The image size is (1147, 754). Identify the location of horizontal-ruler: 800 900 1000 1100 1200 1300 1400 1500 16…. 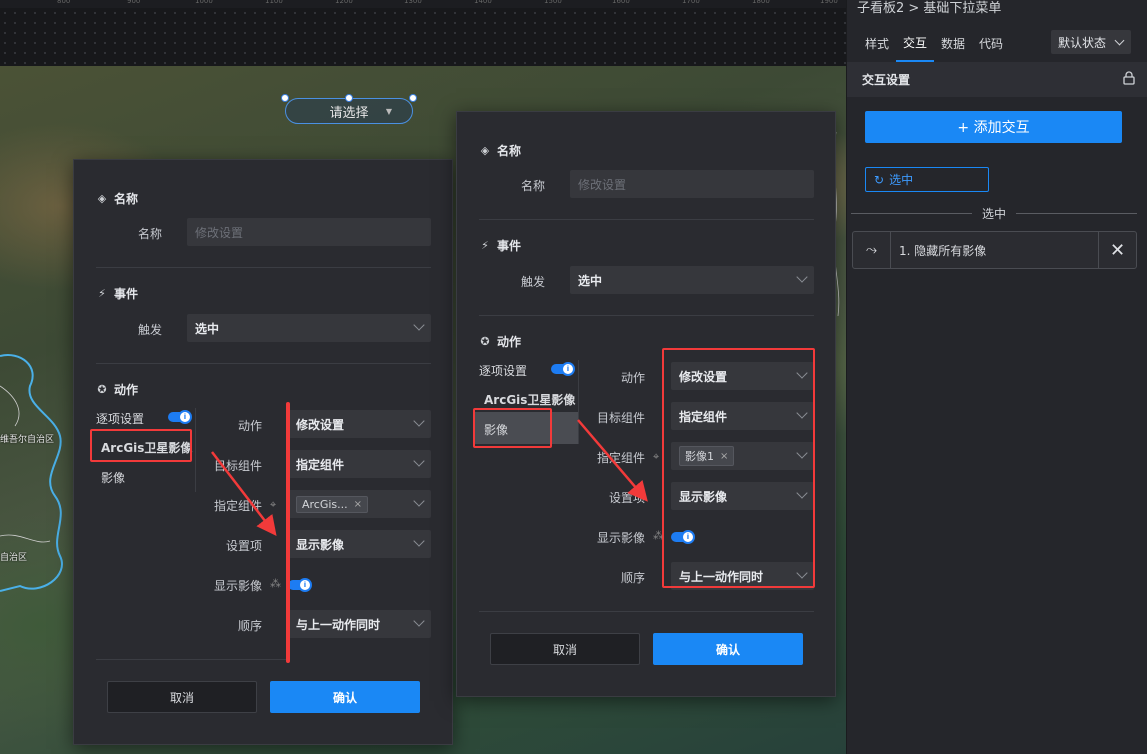
(423, 4).